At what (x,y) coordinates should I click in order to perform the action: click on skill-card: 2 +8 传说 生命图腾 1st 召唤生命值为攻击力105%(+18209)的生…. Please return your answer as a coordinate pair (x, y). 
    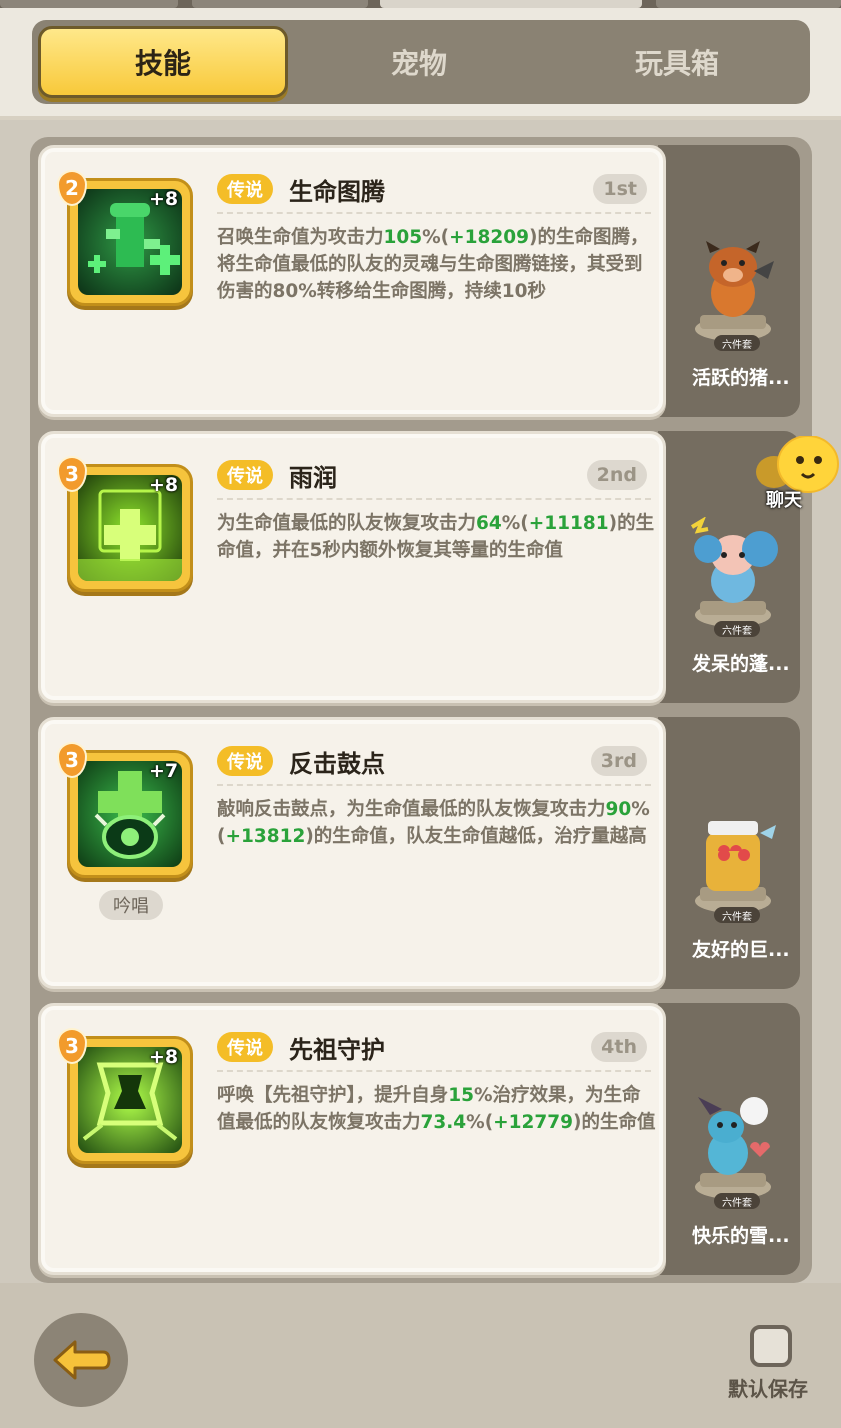
    Looking at the image, I should click on (352, 281).